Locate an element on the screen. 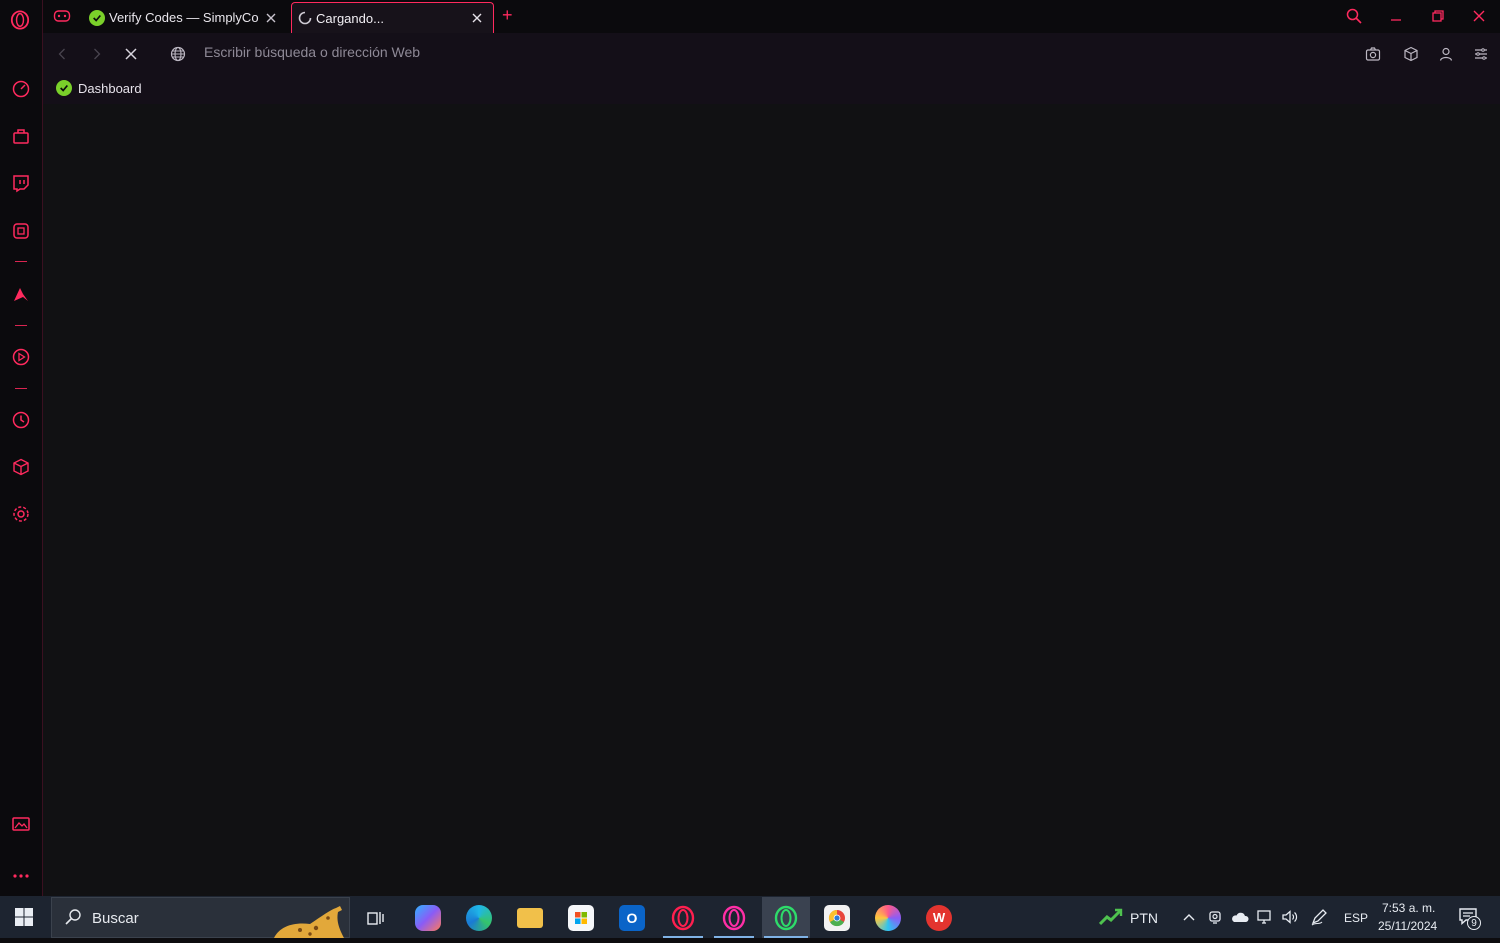 Image resolution: width=1500 pixels, height=943 pixels. pen-icon is located at coordinates (1319, 919).